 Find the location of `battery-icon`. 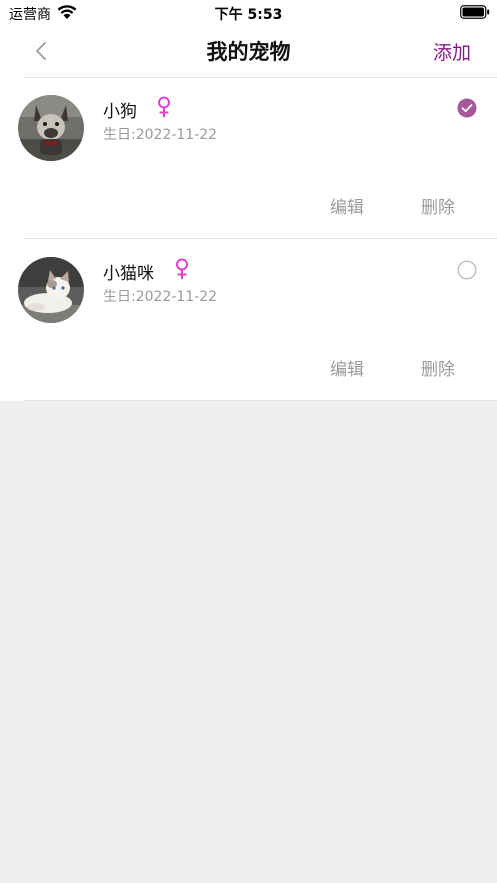

battery-icon is located at coordinates (475, 12).